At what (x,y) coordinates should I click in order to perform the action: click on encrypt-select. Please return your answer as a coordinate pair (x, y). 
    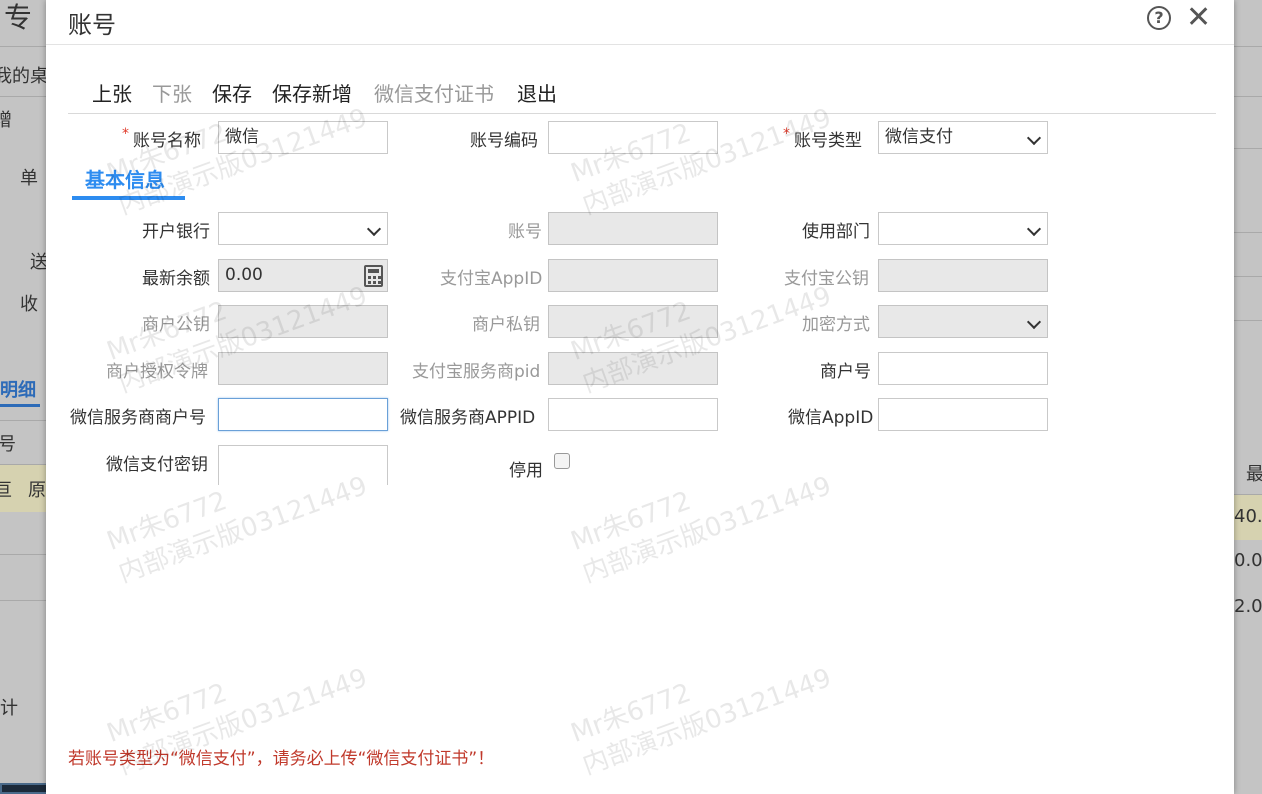
    Looking at the image, I should click on (963, 321).